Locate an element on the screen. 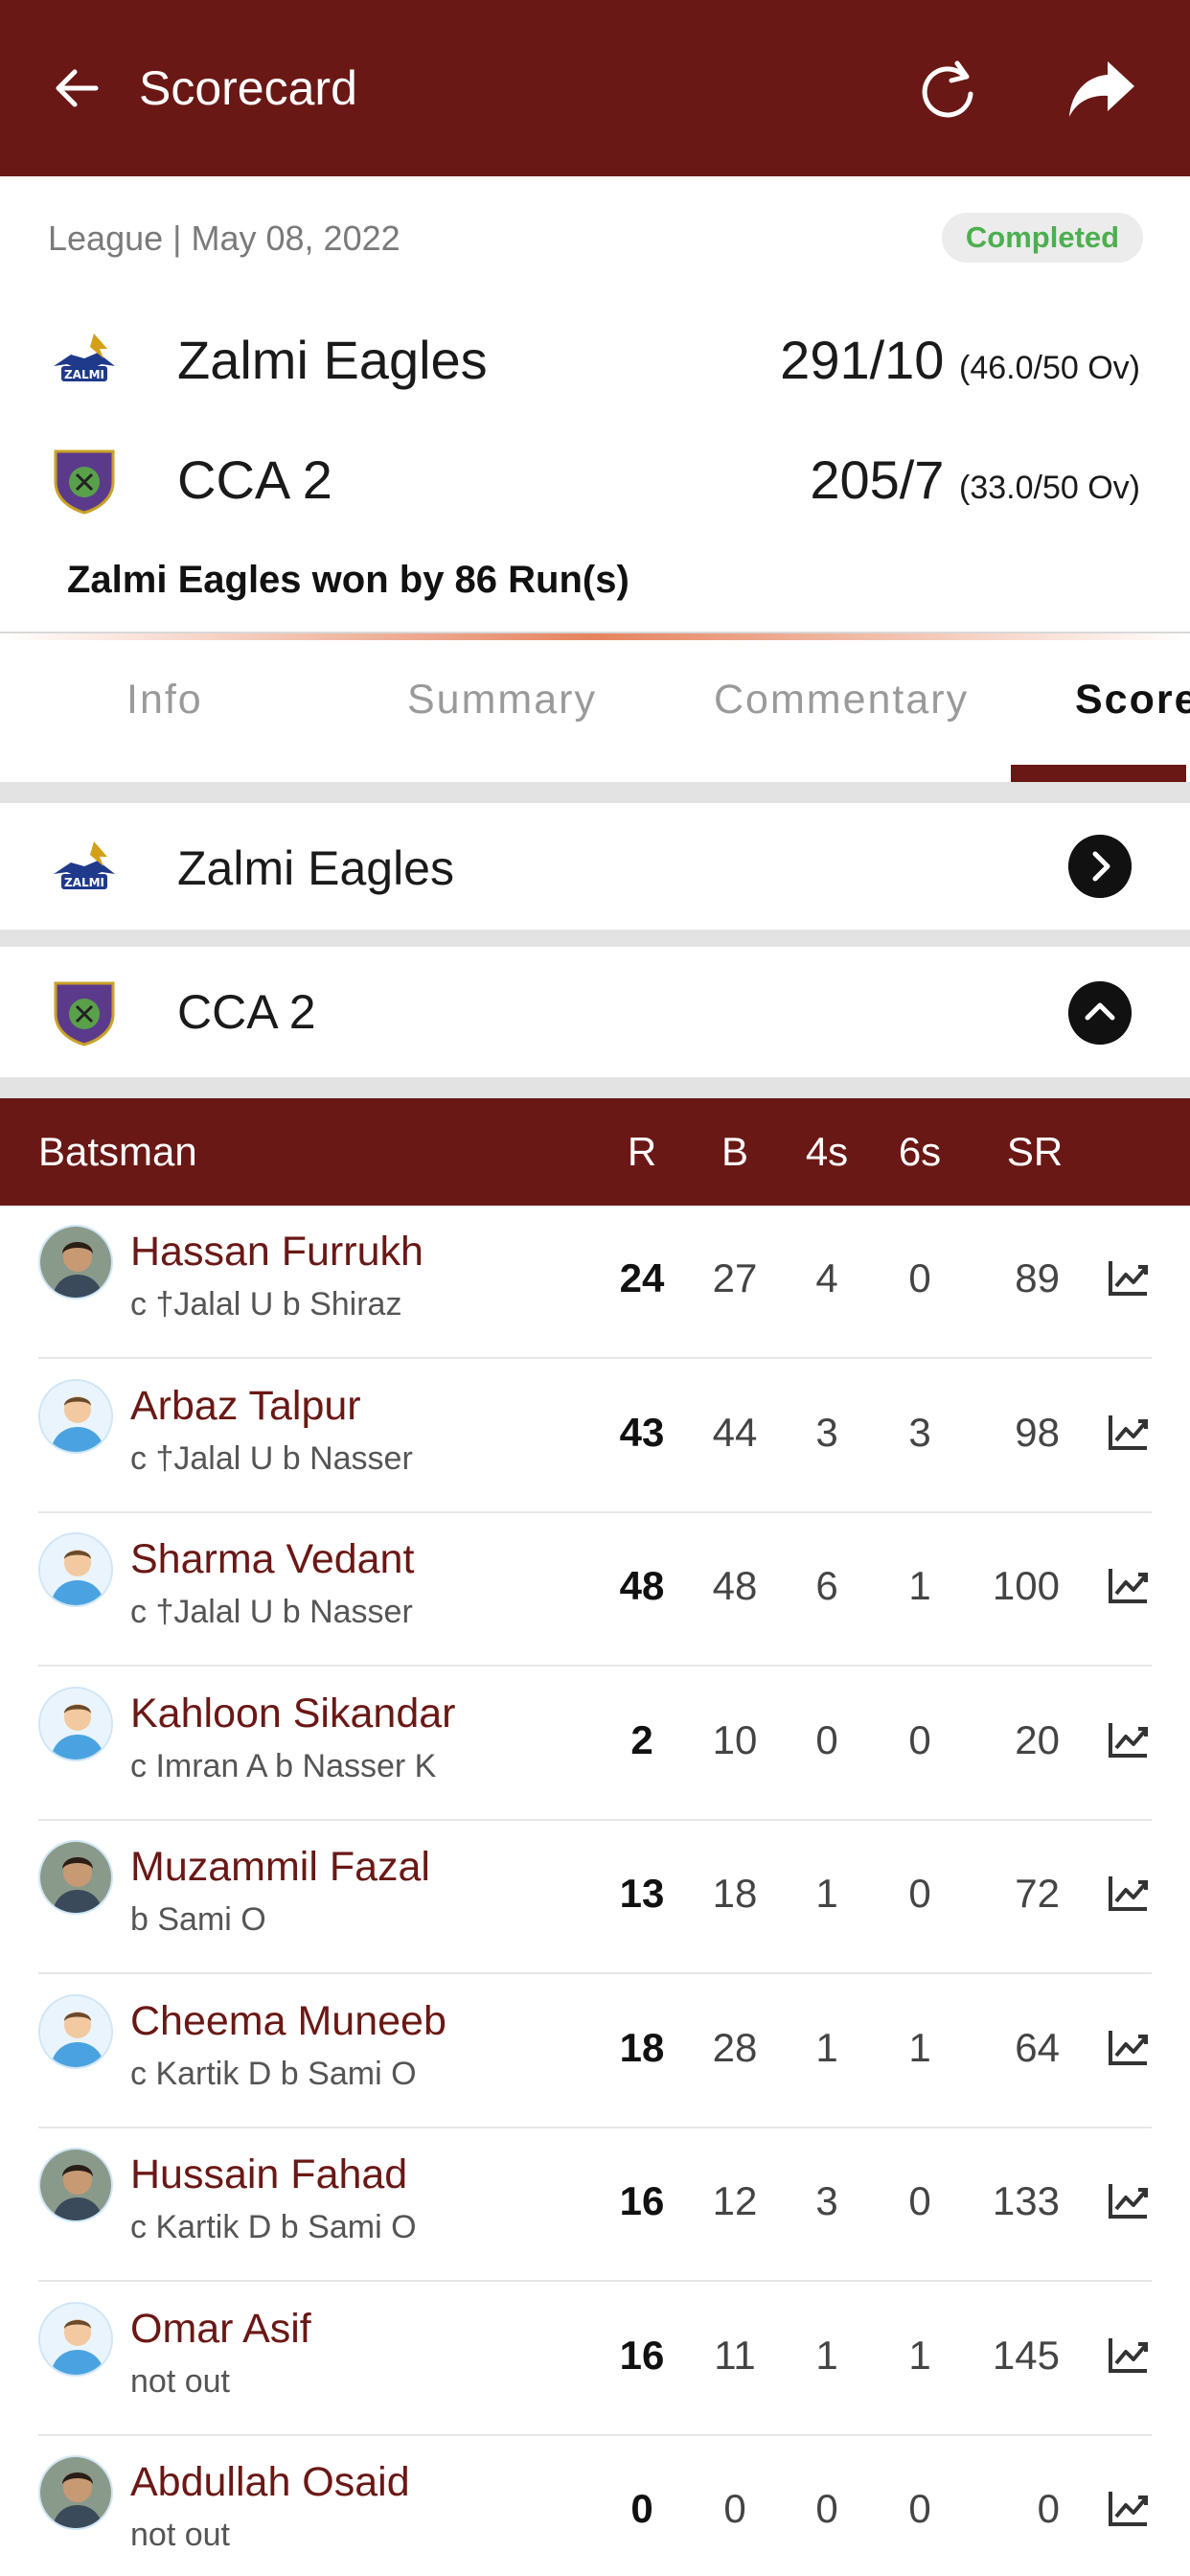  strike-rate-value: 100 is located at coordinates (1026, 1585).